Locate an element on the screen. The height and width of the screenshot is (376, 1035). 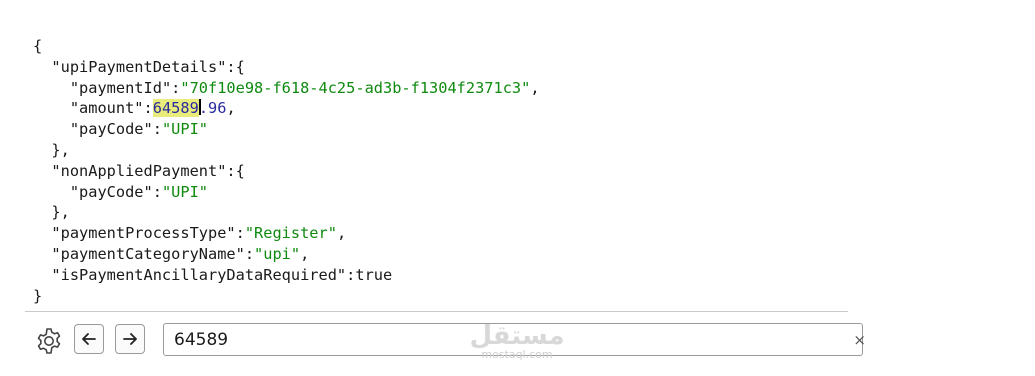
json-boolean-value: true is located at coordinates (374, 274).